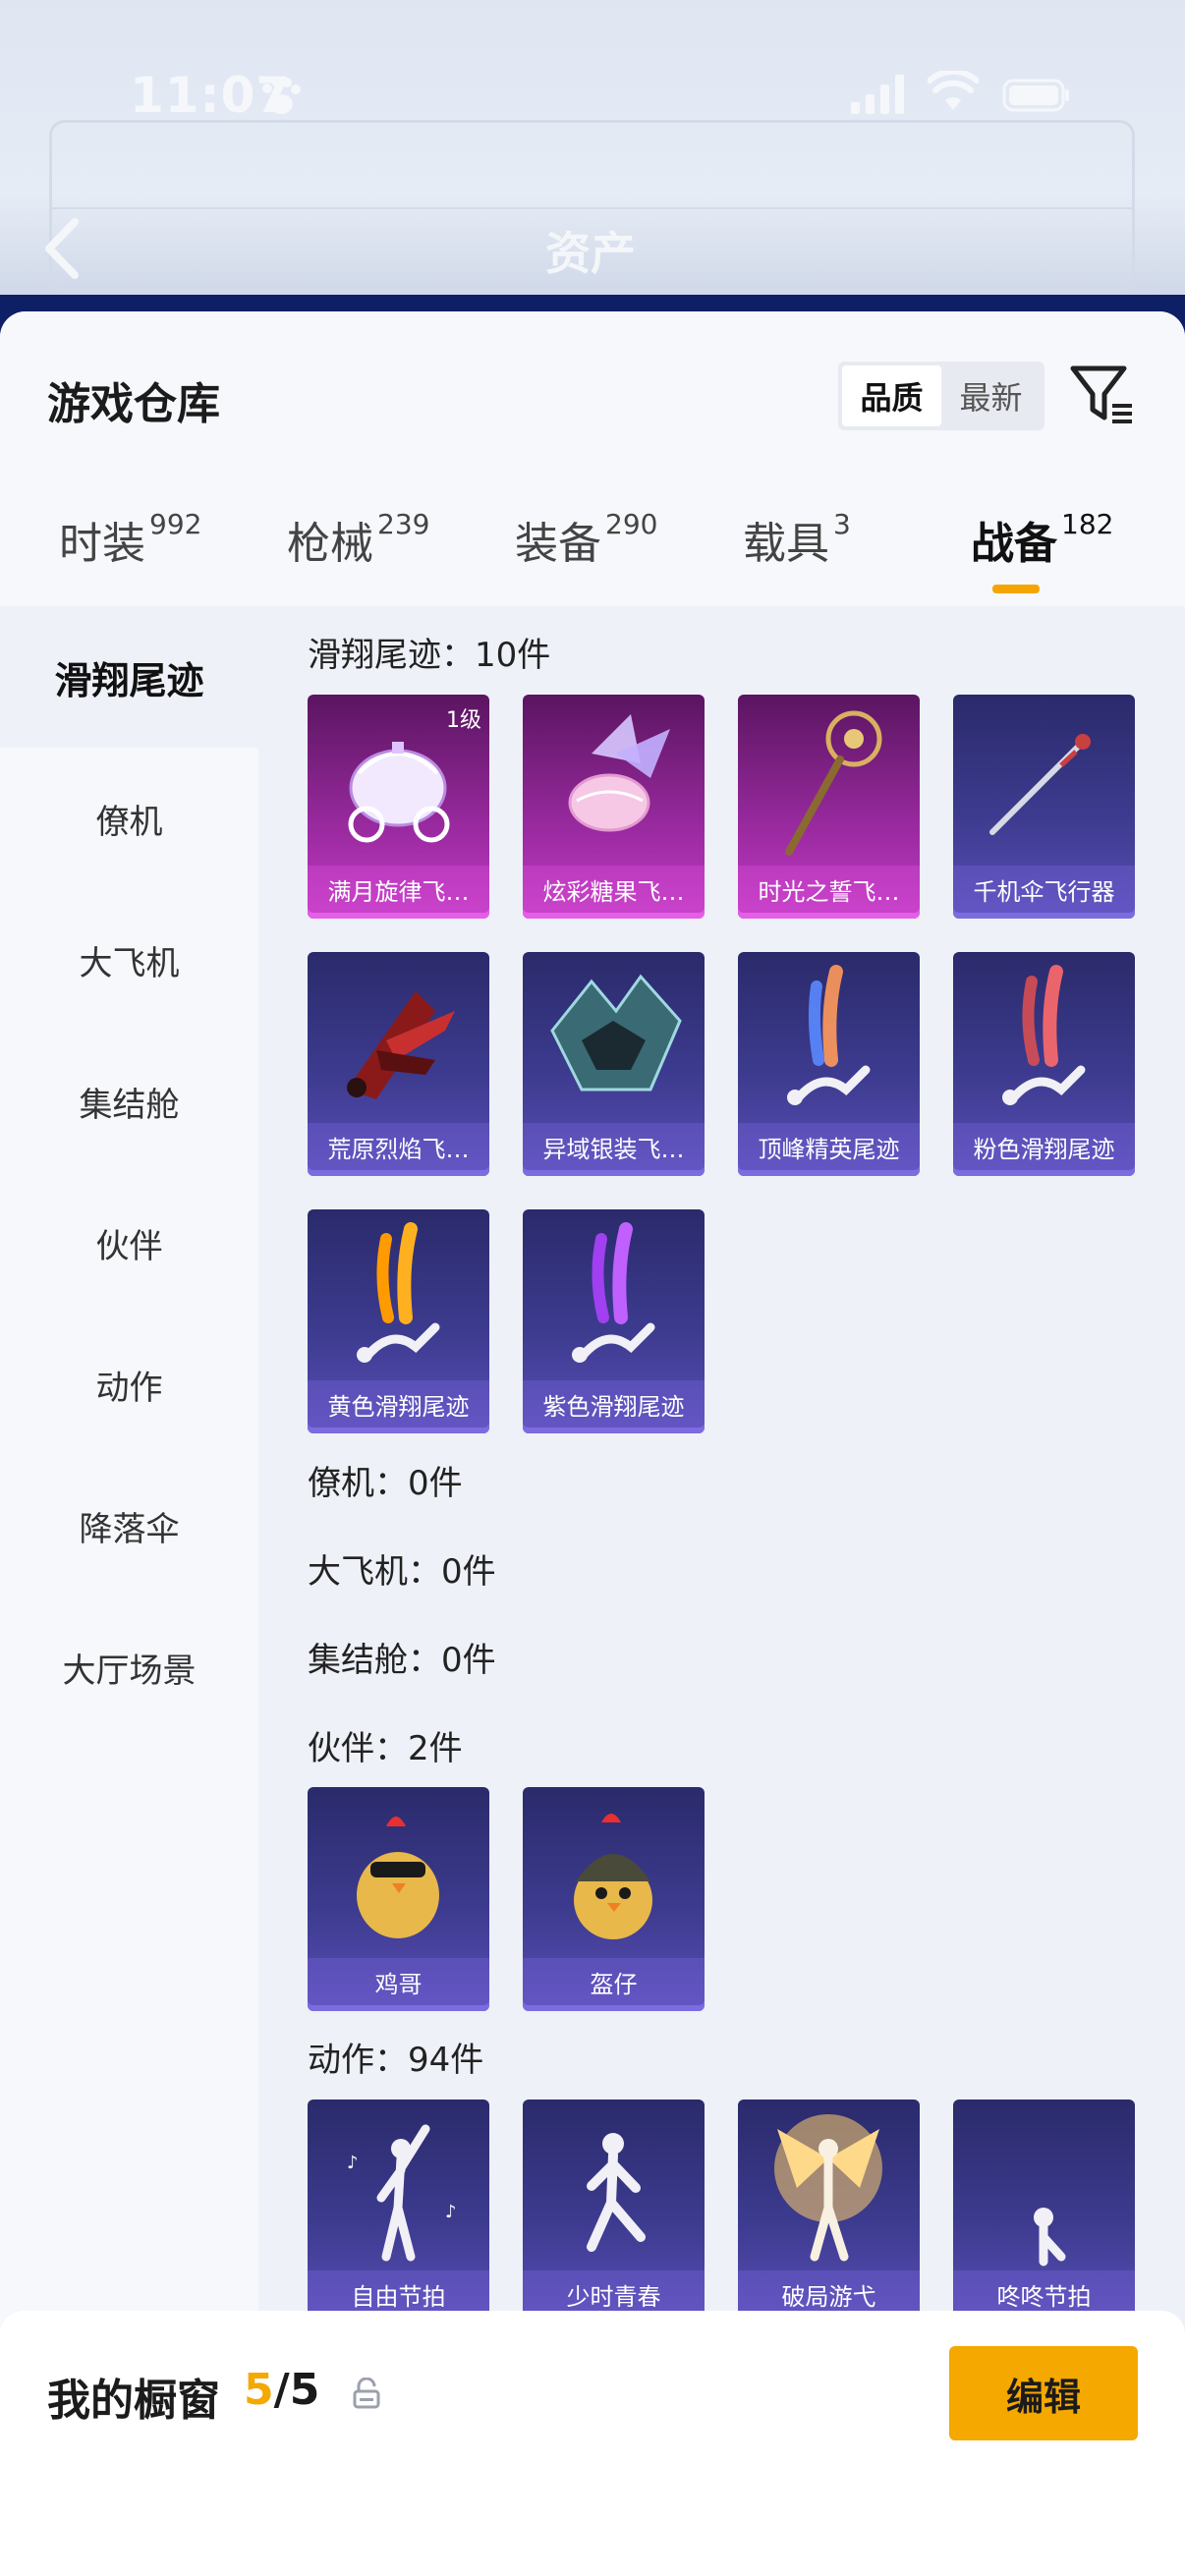  I want to click on dance-icon: ♪ ♪, so click(402, 2193).